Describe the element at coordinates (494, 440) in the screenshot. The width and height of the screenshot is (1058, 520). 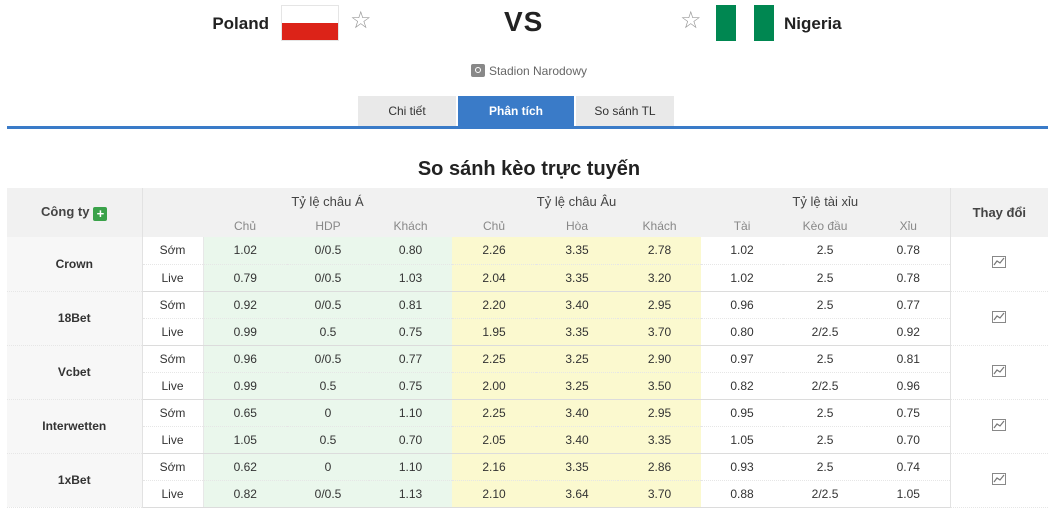
I see `euro-odds-cell: 2.05` at that location.